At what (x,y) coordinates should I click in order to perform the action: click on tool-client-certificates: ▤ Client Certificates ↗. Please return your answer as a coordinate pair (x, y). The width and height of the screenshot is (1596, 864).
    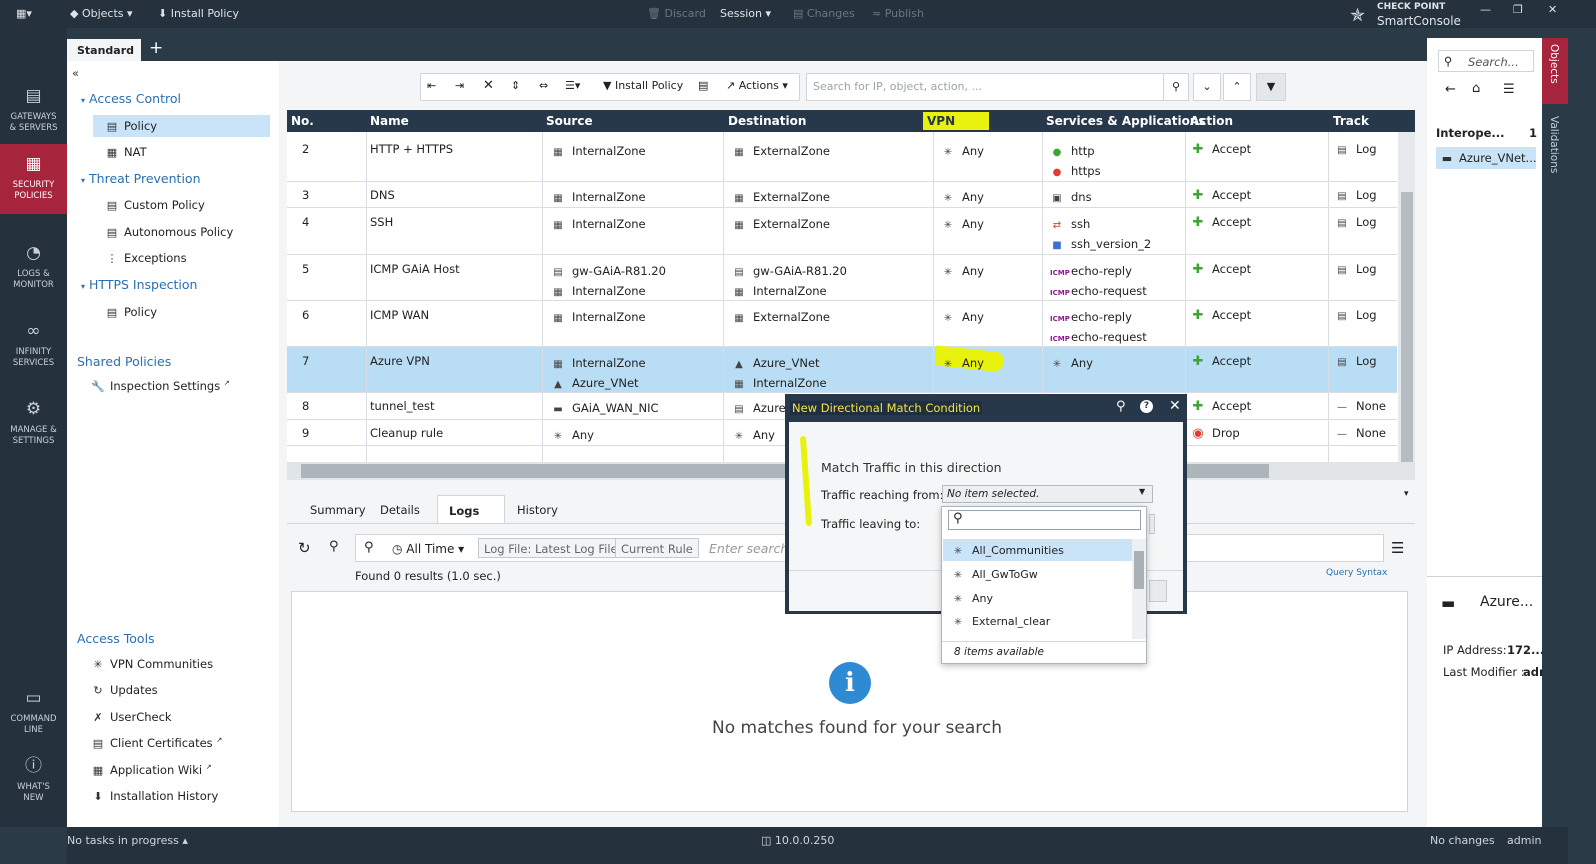
    Looking at the image, I should click on (156, 743).